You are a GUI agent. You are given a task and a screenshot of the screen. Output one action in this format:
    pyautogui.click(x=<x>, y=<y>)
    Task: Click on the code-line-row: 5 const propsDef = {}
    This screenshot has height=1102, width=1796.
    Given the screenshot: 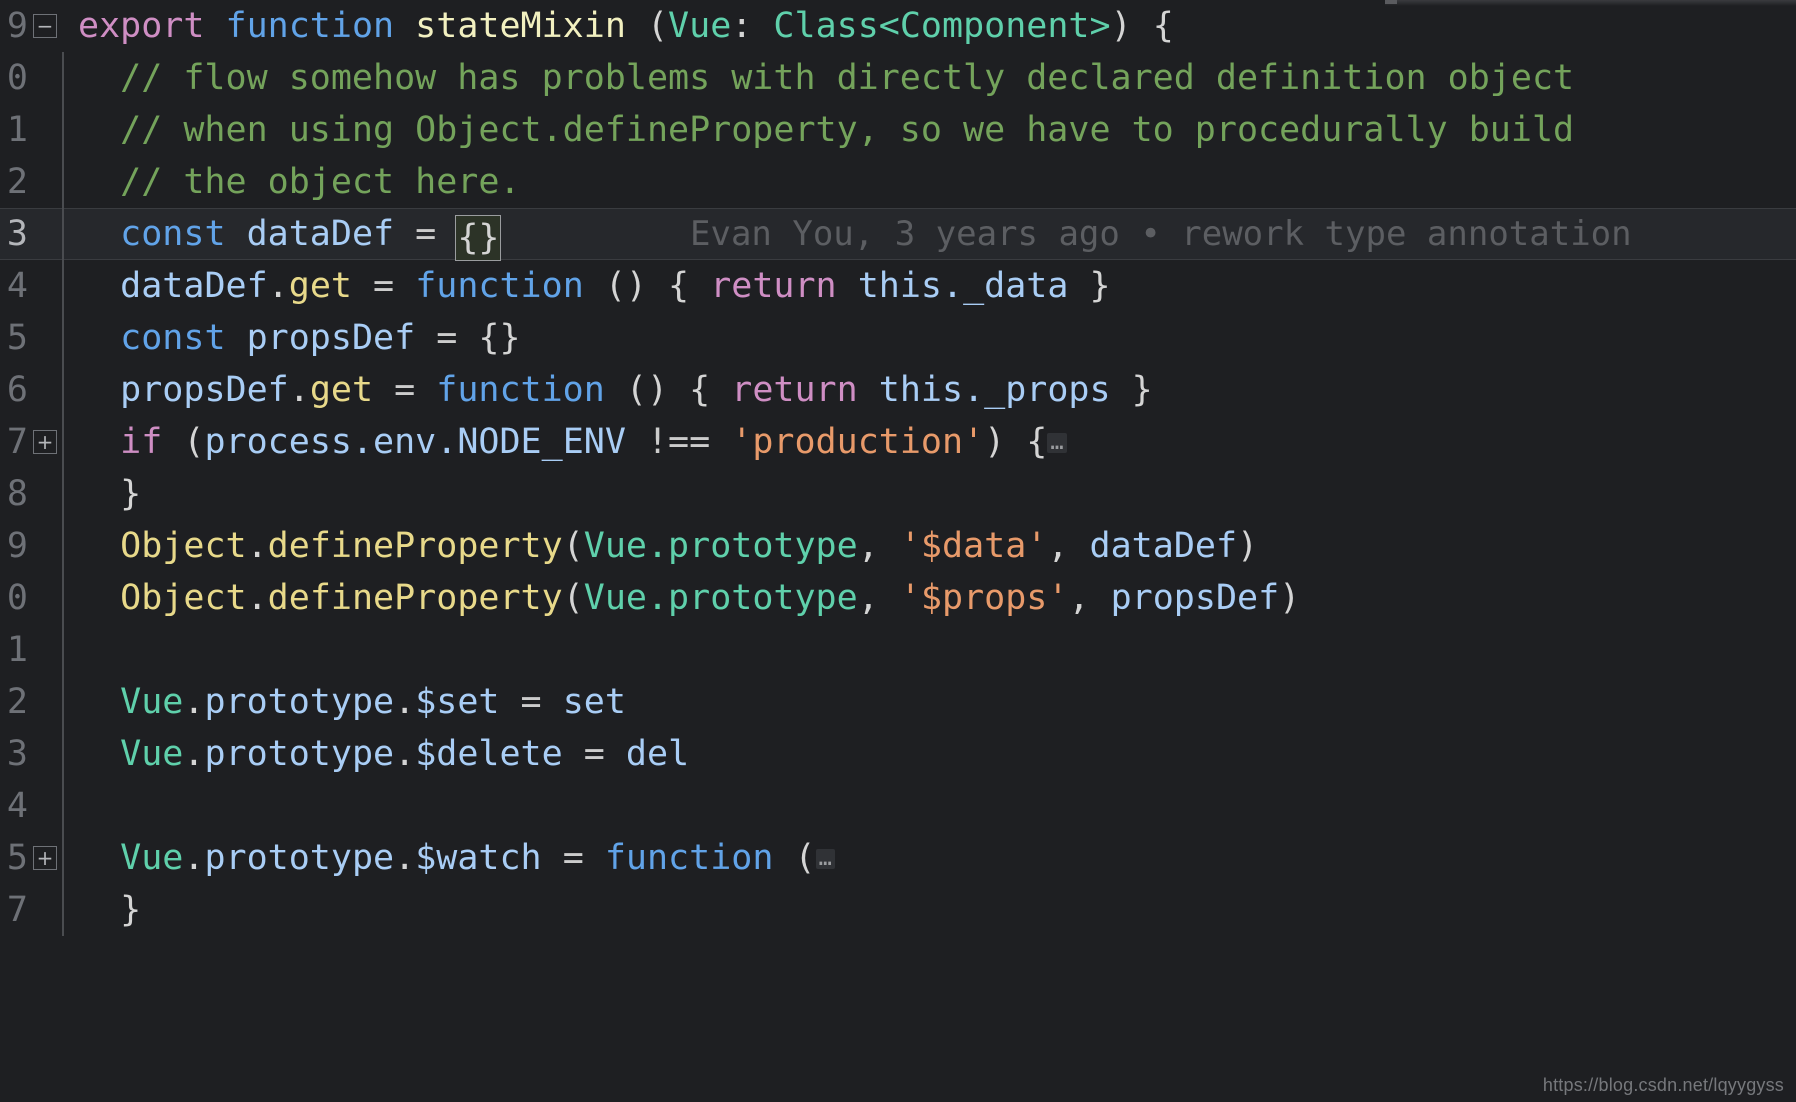 What is the action you would take?
    pyautogui.click(x=898, y=338)
    